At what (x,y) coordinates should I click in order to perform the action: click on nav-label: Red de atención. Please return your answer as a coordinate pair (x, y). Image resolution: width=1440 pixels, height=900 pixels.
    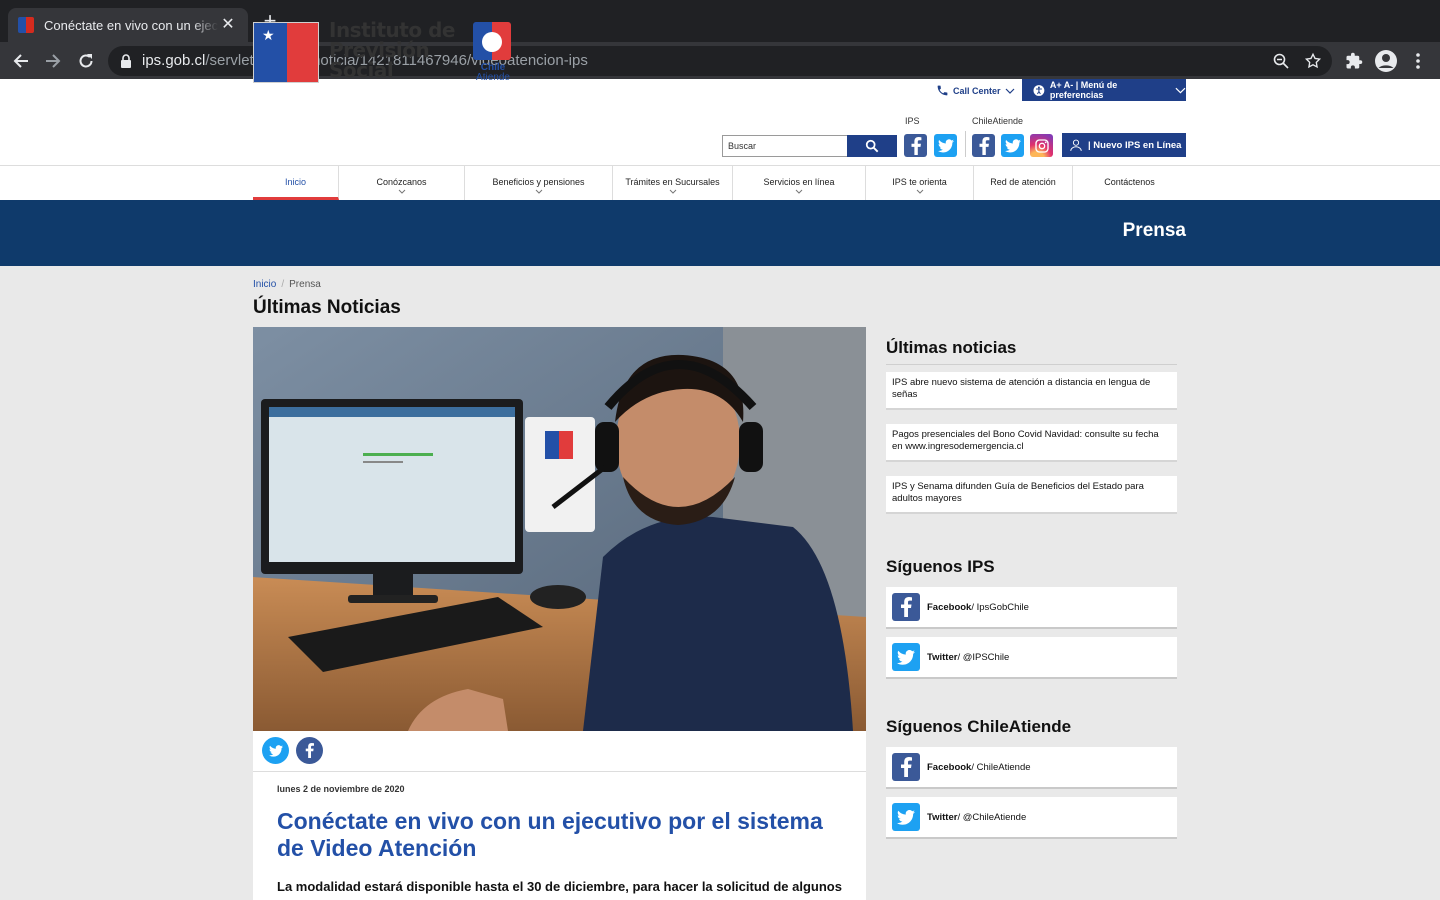
    Looking at the image, I should click on (1023, 182).